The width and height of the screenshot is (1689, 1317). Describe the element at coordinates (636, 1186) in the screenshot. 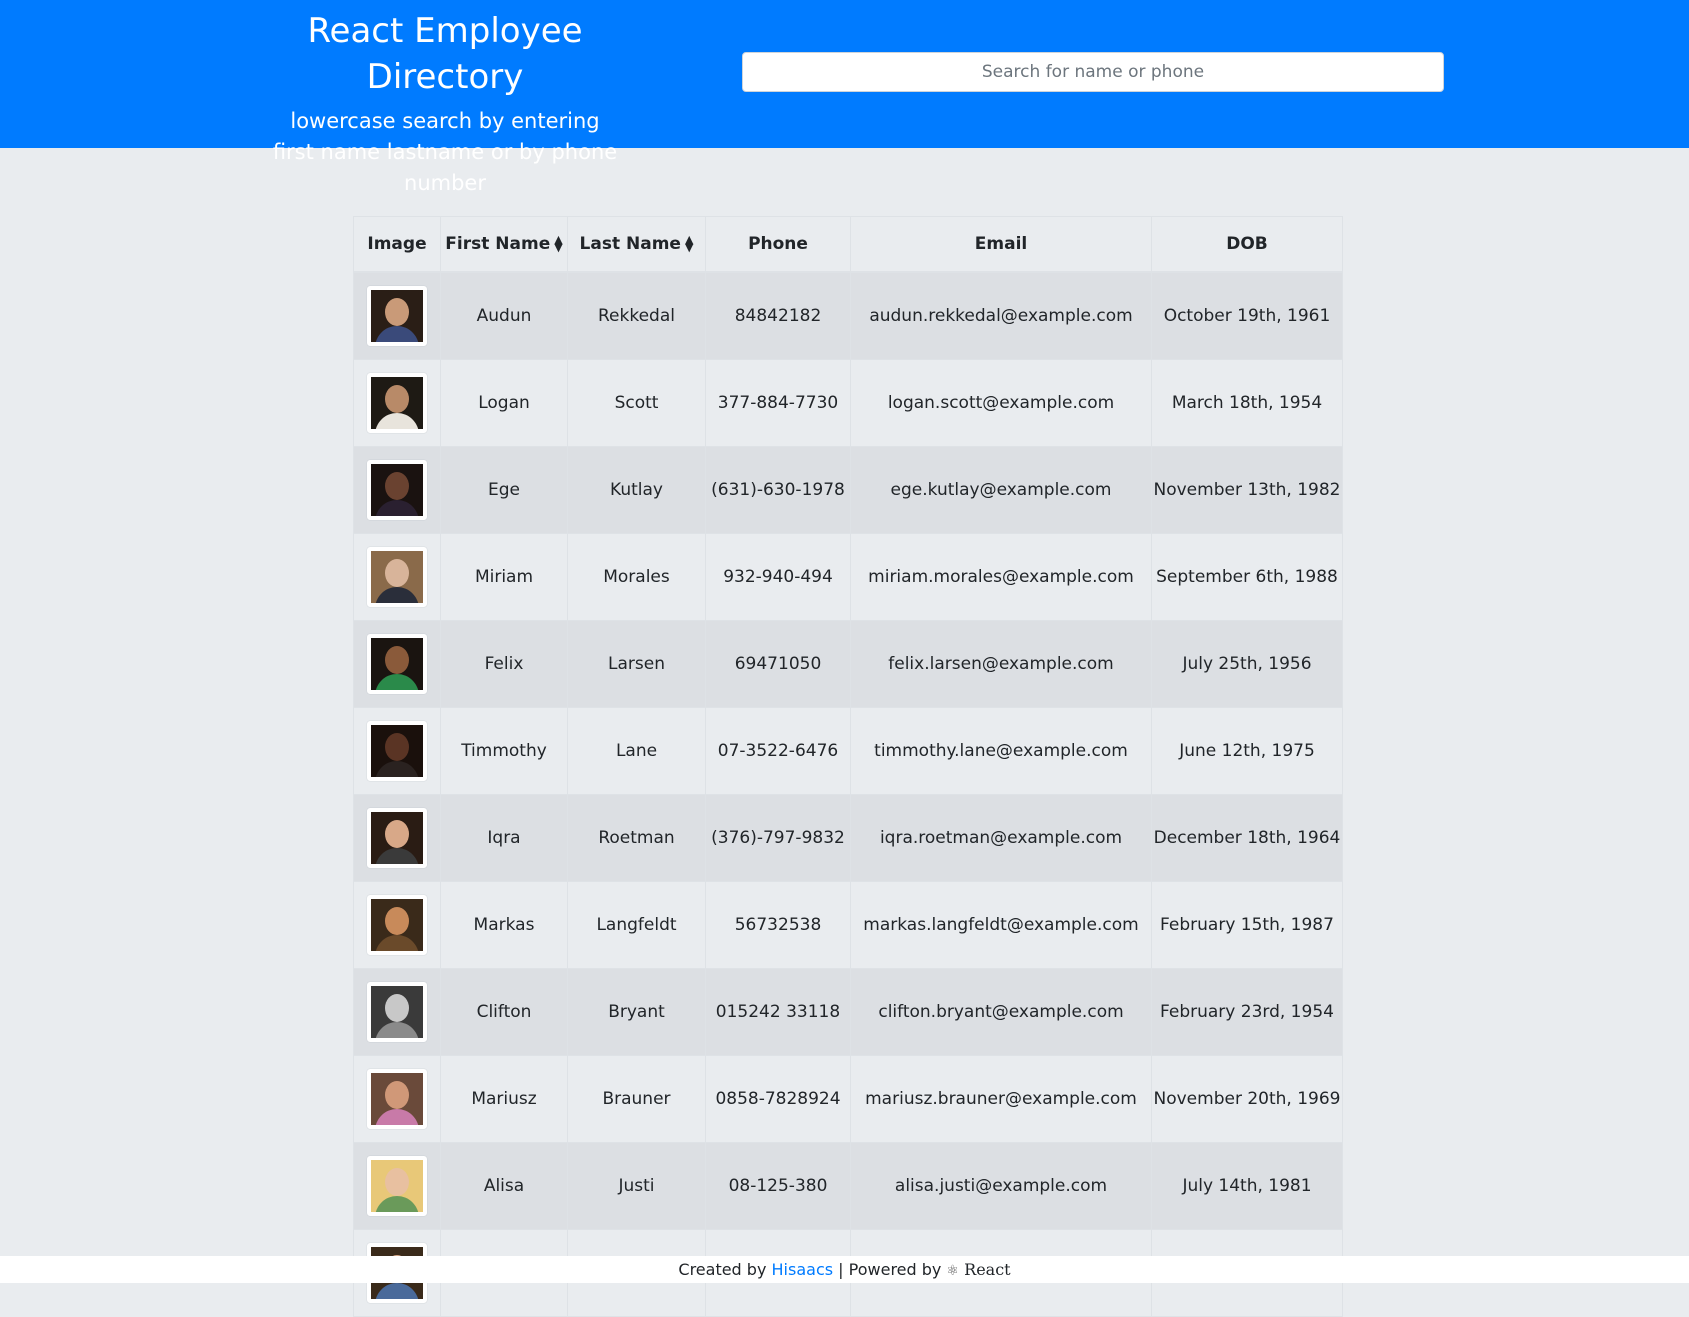

I see `cell-last-name: Justi` at that location.